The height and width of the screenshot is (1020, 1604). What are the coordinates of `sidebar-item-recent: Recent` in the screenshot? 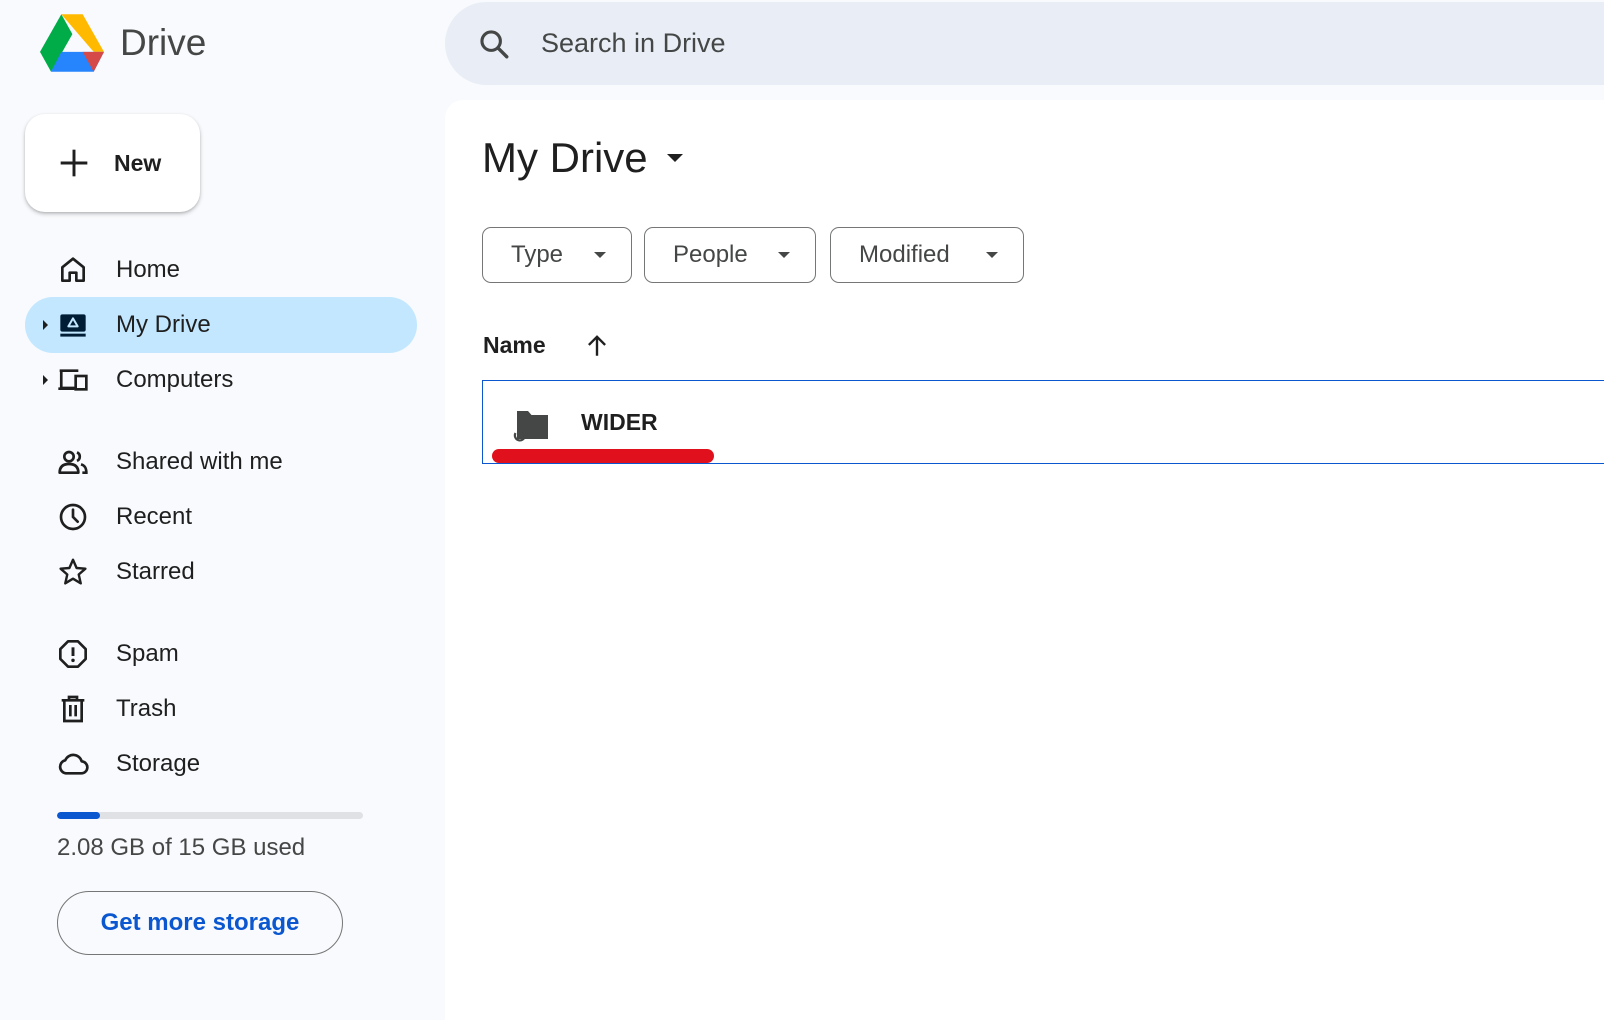 It's located at (221, 517).